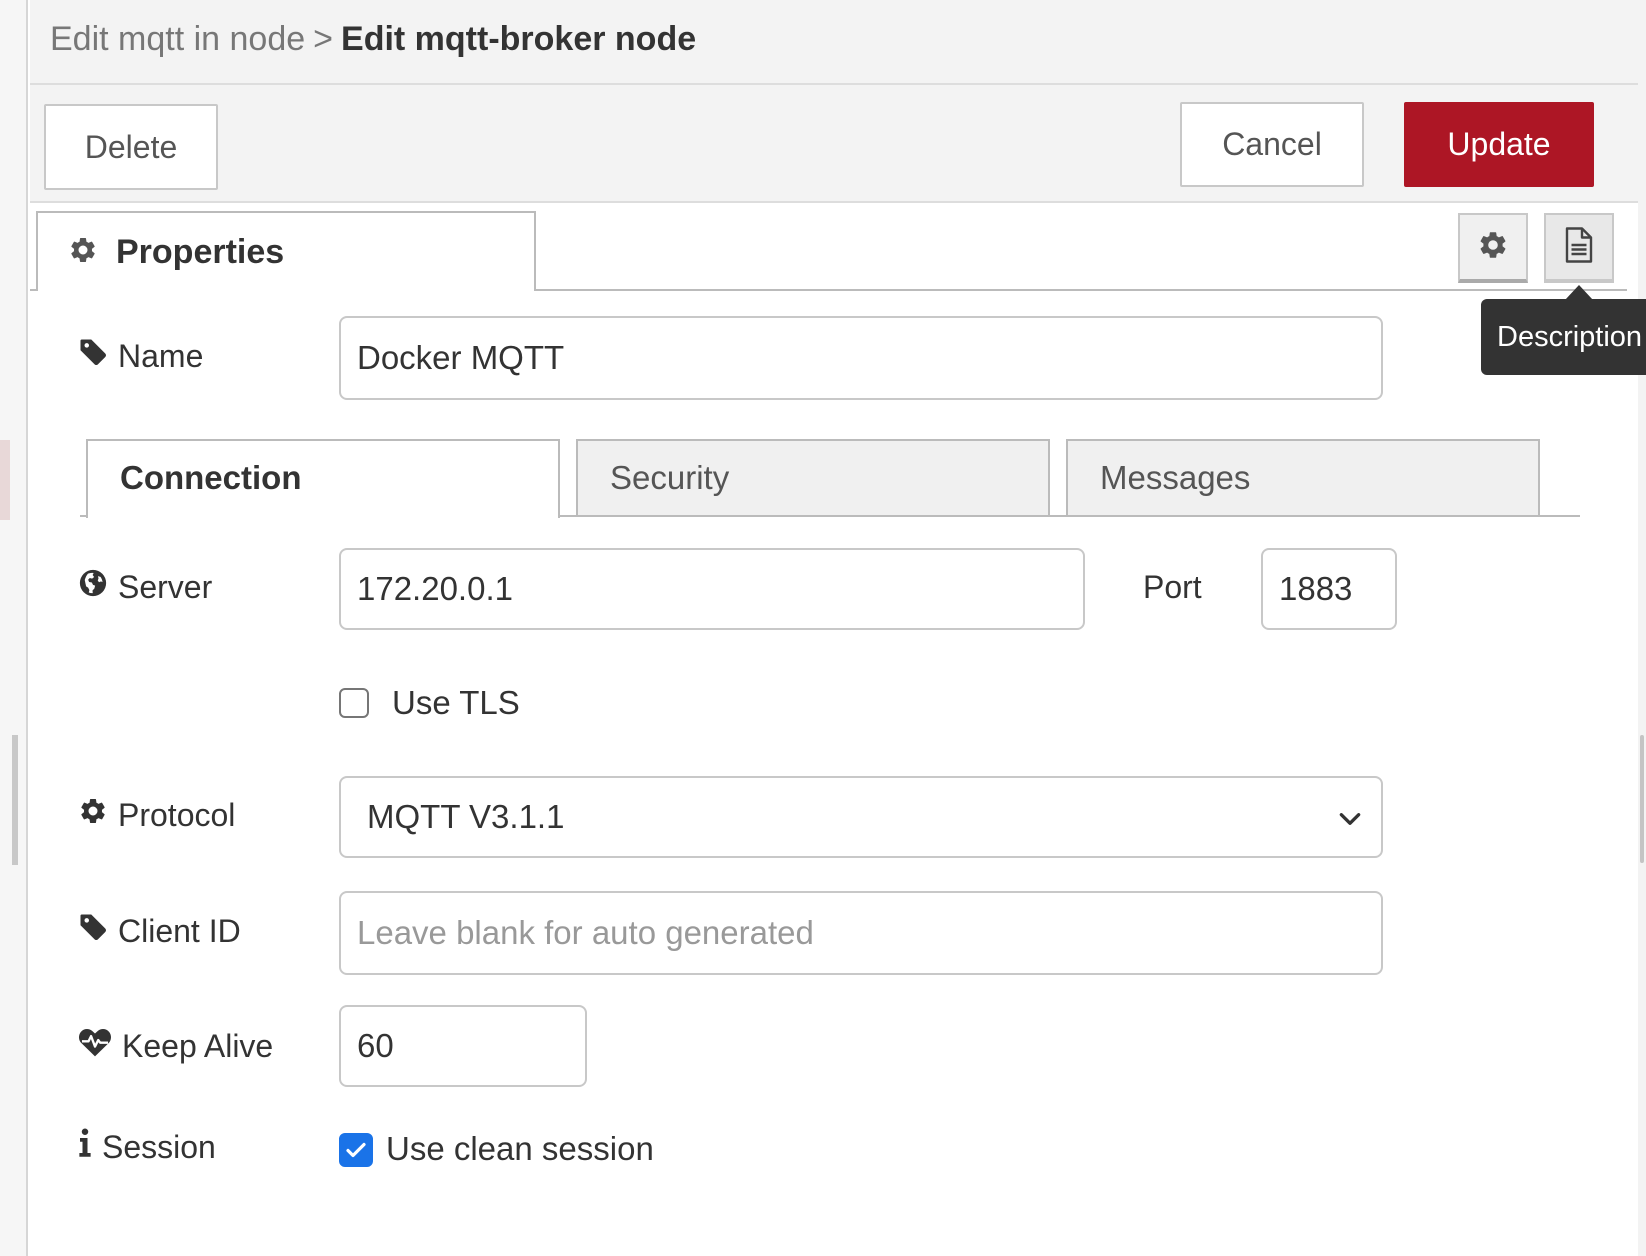 This screenshot has width=1646, height=1256. I want to click on clean-session-checkbox, so click(356, 1150).